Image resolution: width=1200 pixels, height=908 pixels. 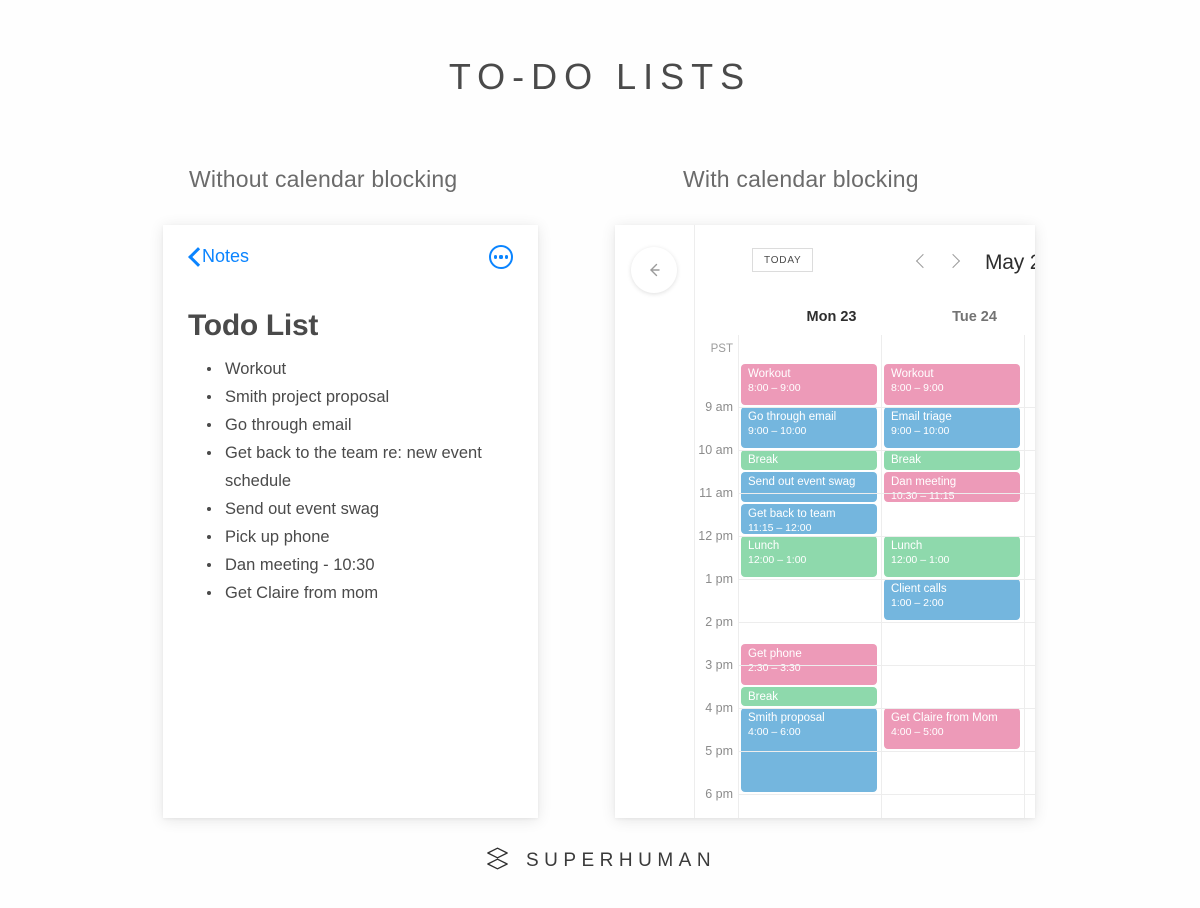 What do you see at coordinates (355, 369) in the screenshot?
I see `list-item: Workout` at bounding box center [355, 369].